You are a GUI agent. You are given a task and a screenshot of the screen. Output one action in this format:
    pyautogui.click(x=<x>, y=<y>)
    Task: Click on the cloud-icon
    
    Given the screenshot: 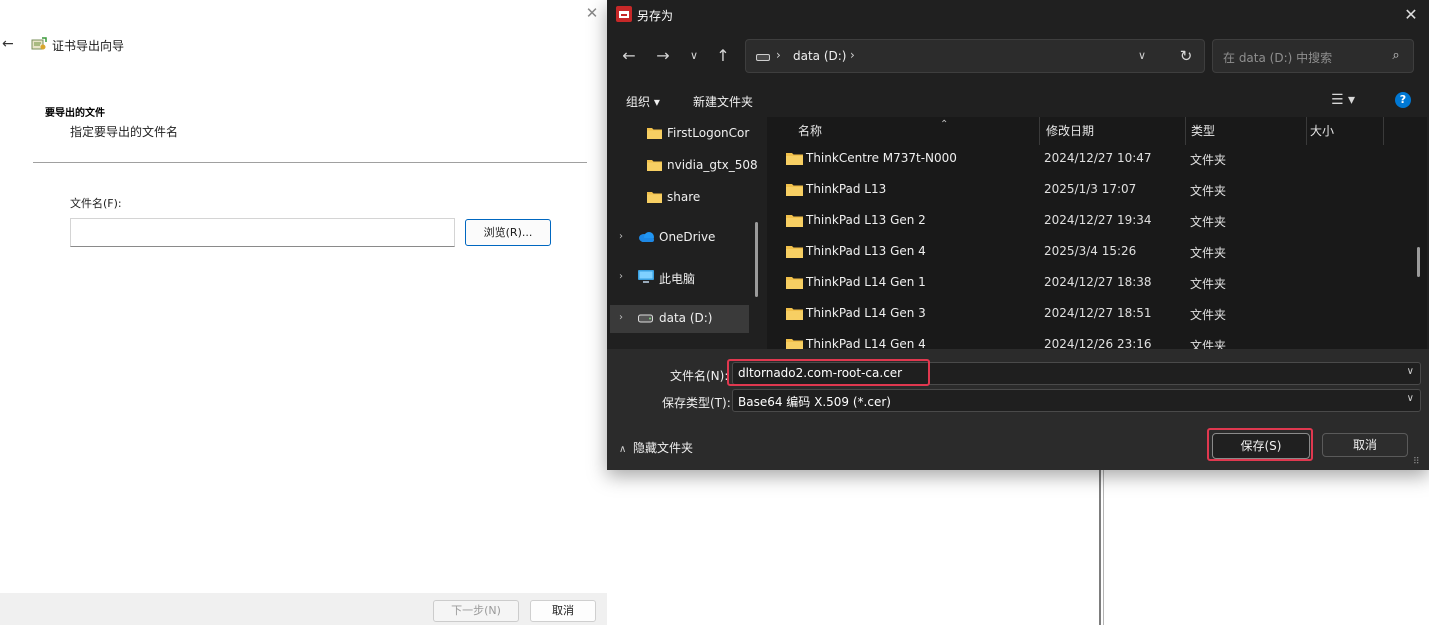 What is the action you would take?
    pyautogui.click(x=646, y=237)
    